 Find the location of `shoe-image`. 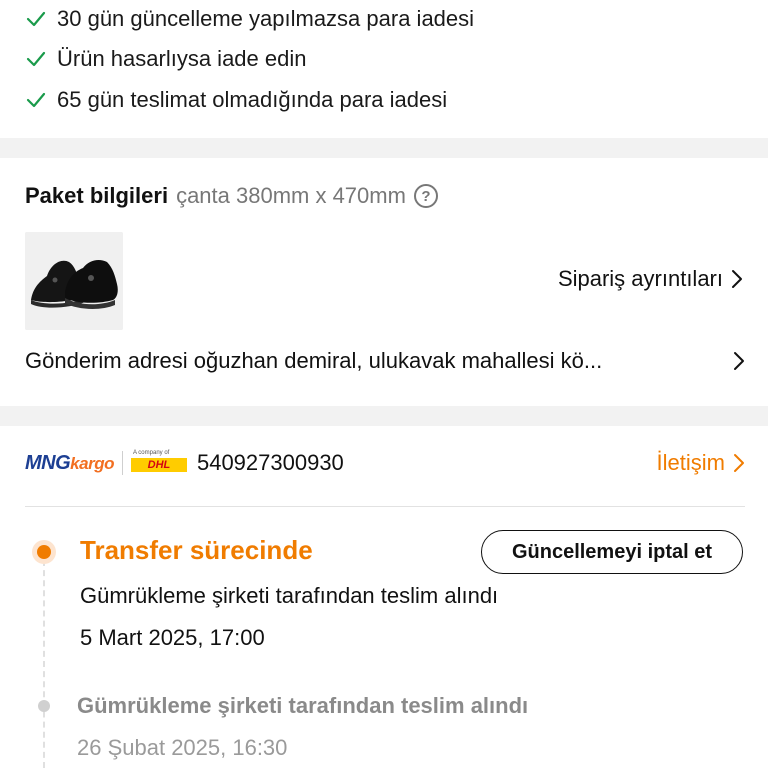

shoe-image is located at coordinates (74, 281).